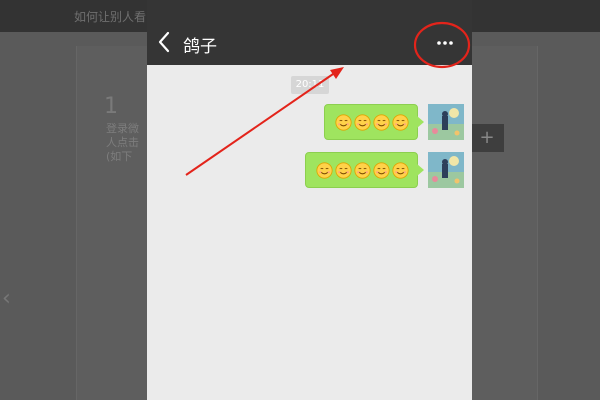  Describe the element at coordinates (6, 298) in the screenshot. I see `background-prev-arrow-icon: ‹` at that location.